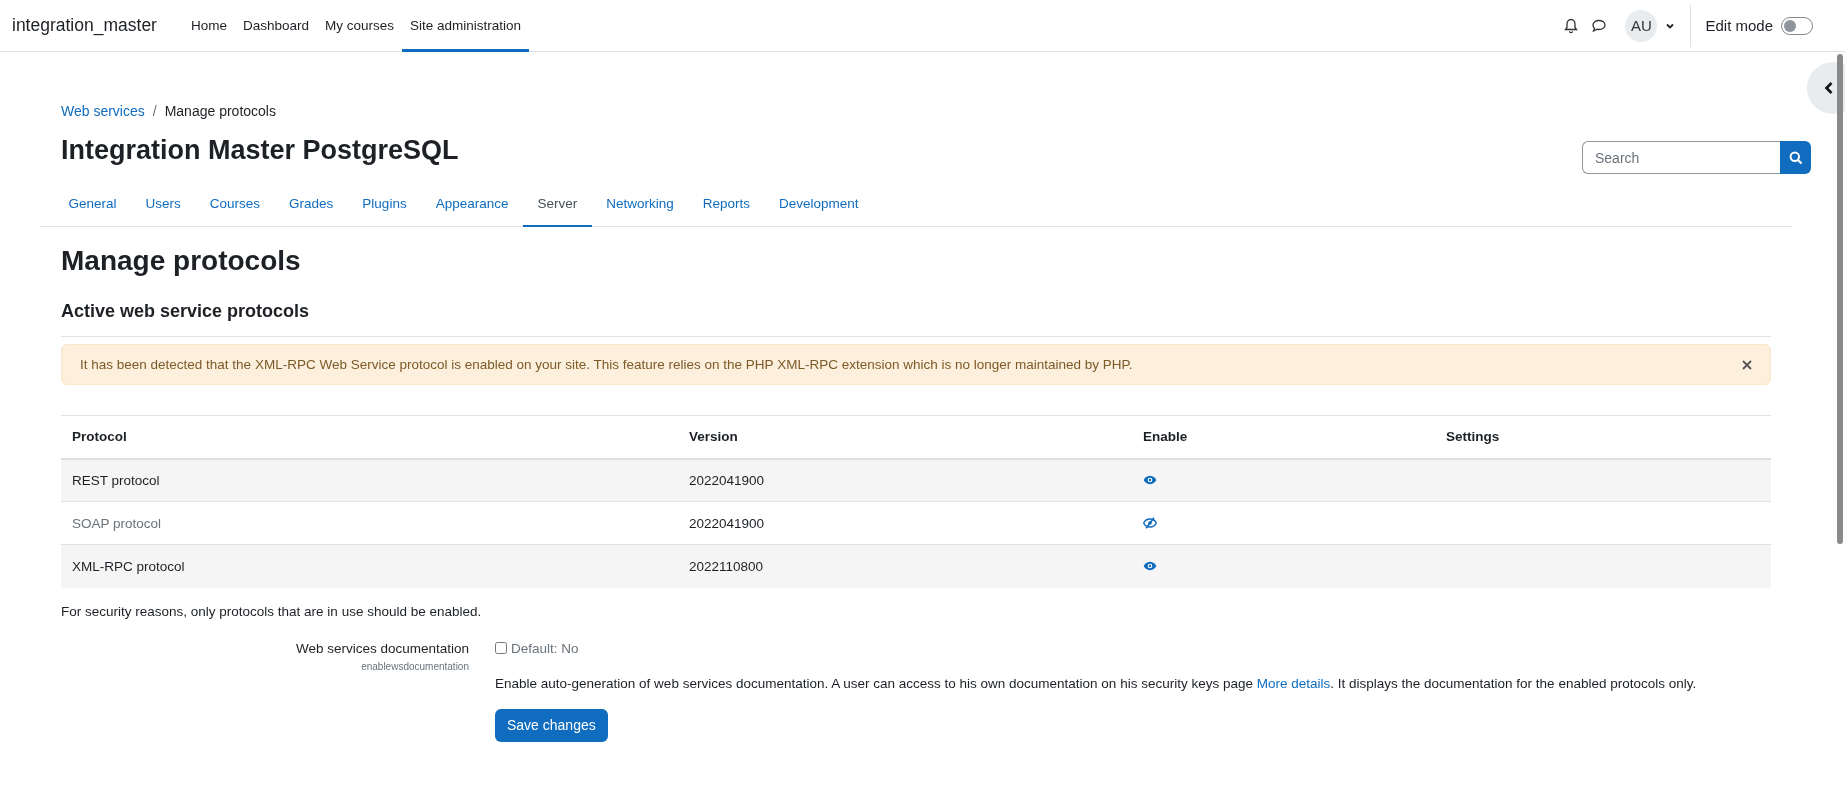 The image size is (1845, 795). What do you see at coordinates (103, 111) in the screenshot?
I see `breadcrumb-link: Web services` at bounding box center [103, 111].